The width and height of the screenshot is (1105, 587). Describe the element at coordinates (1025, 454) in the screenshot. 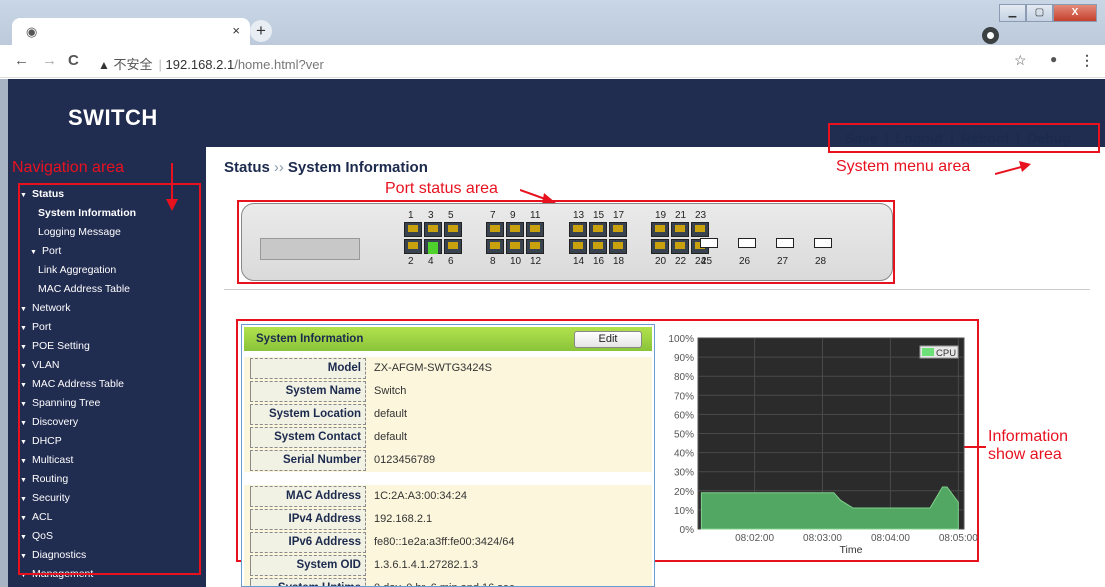

I see `information-annotation-2: show area` at that location.